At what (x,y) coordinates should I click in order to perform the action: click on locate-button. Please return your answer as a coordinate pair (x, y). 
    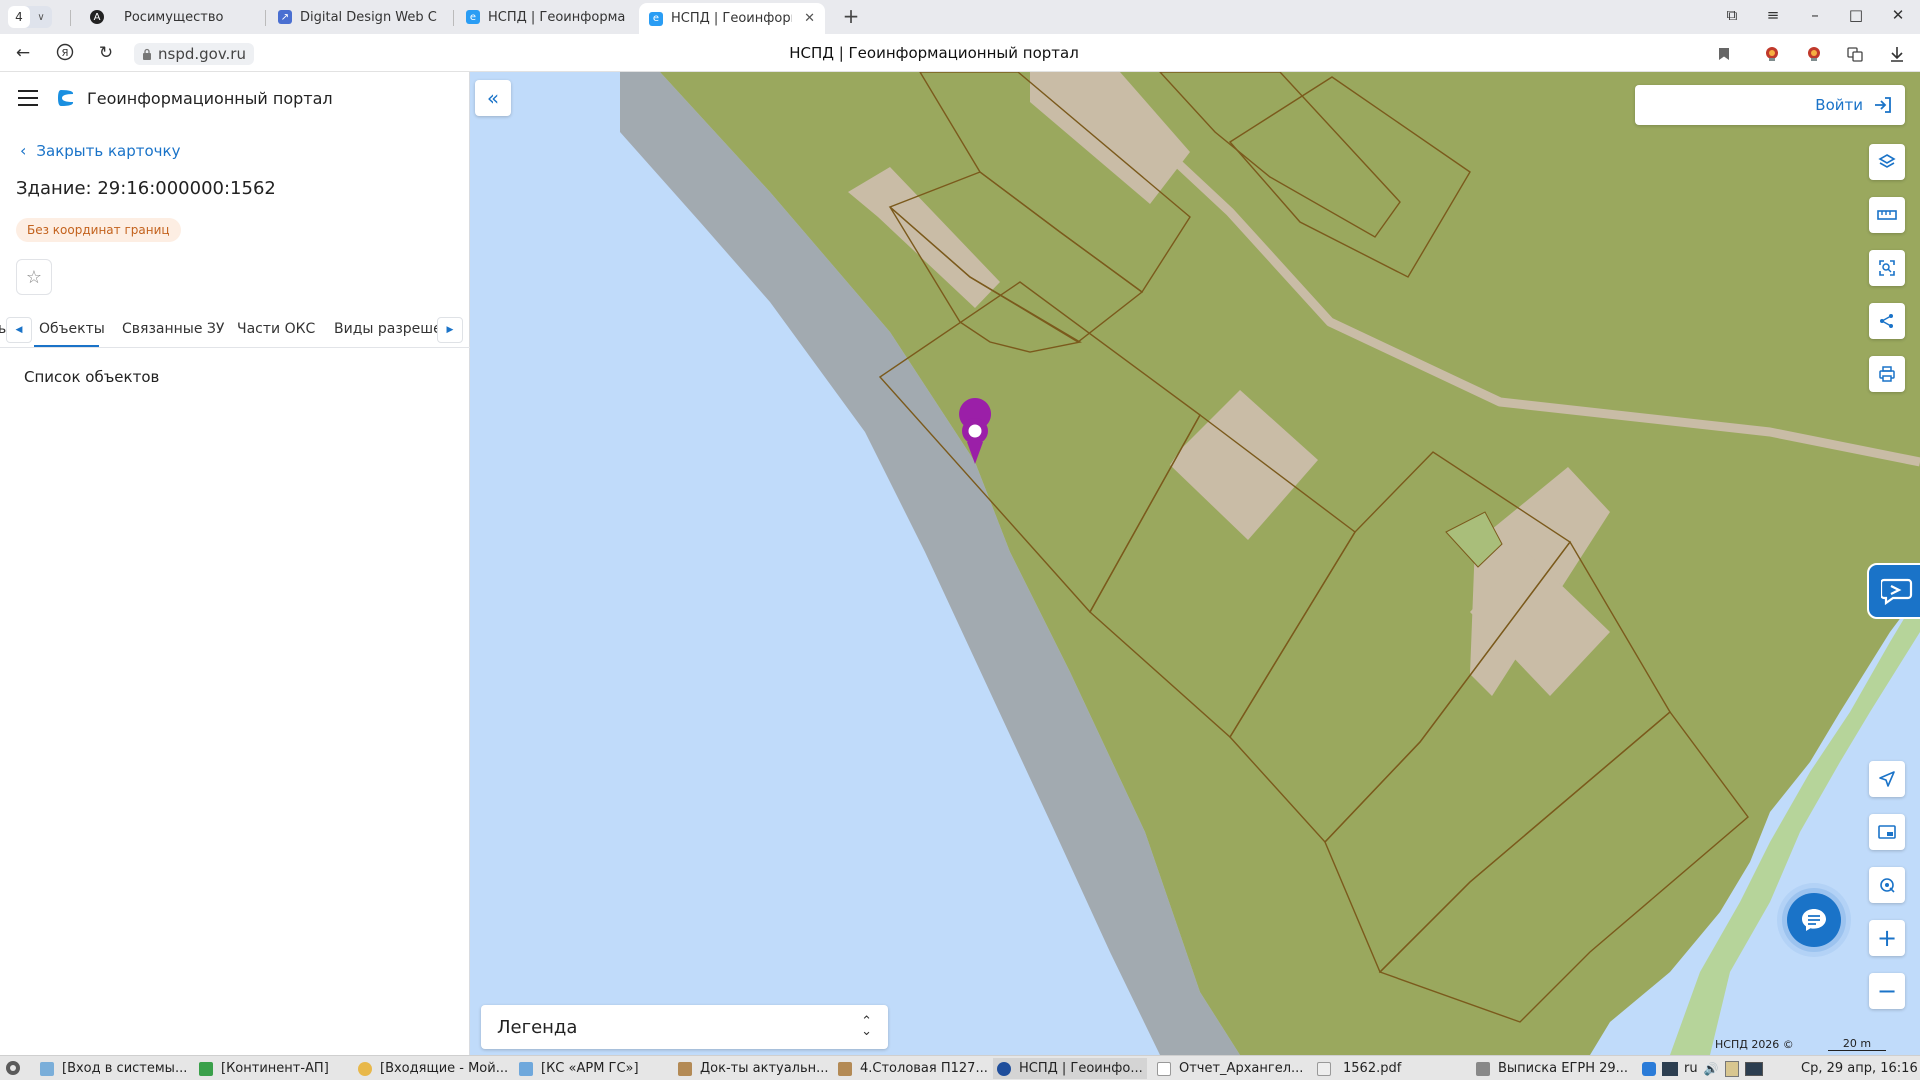
    Looking at the image, I should click on (1887, 885).